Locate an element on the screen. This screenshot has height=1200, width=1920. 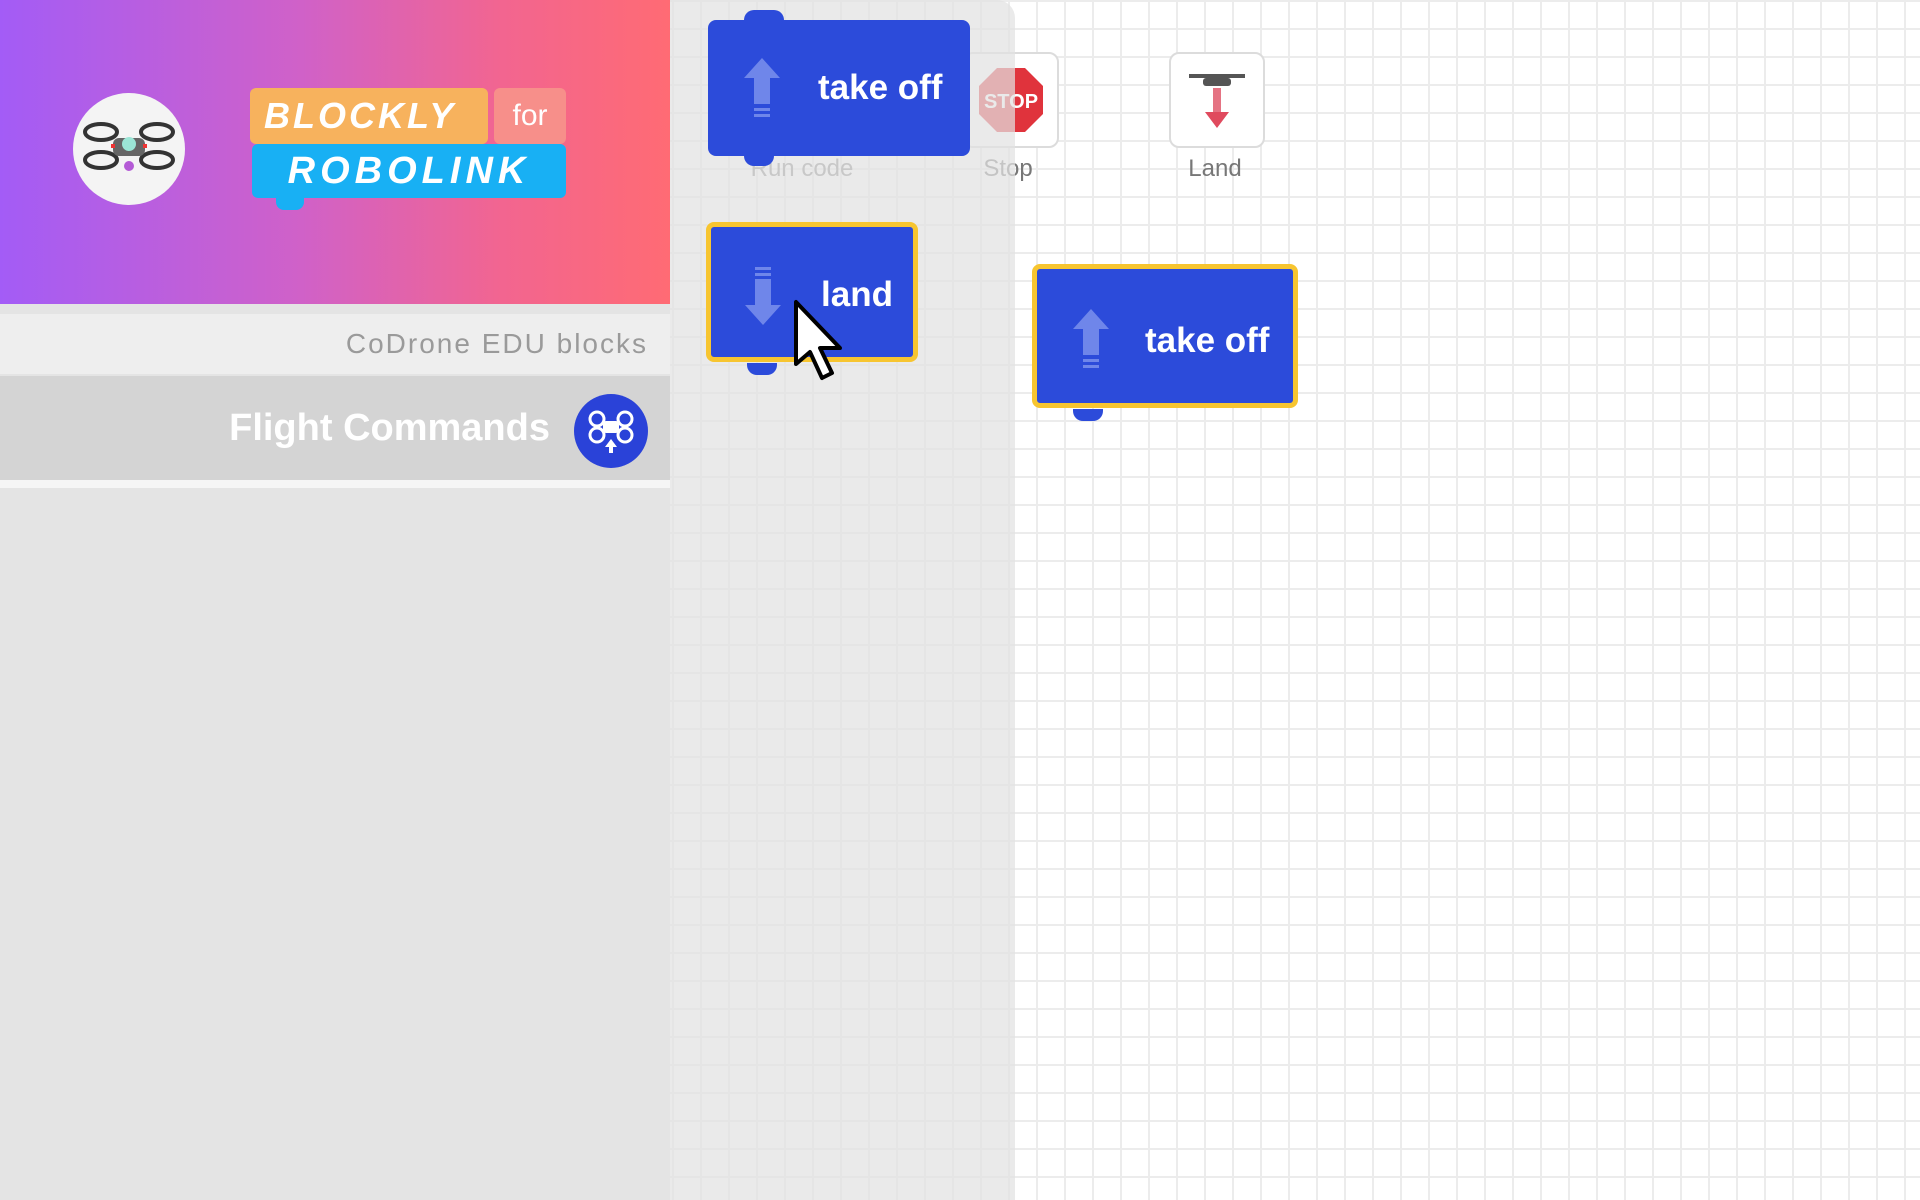
workspace-takeoff-block: take off is located at coordinates (1165, 342).